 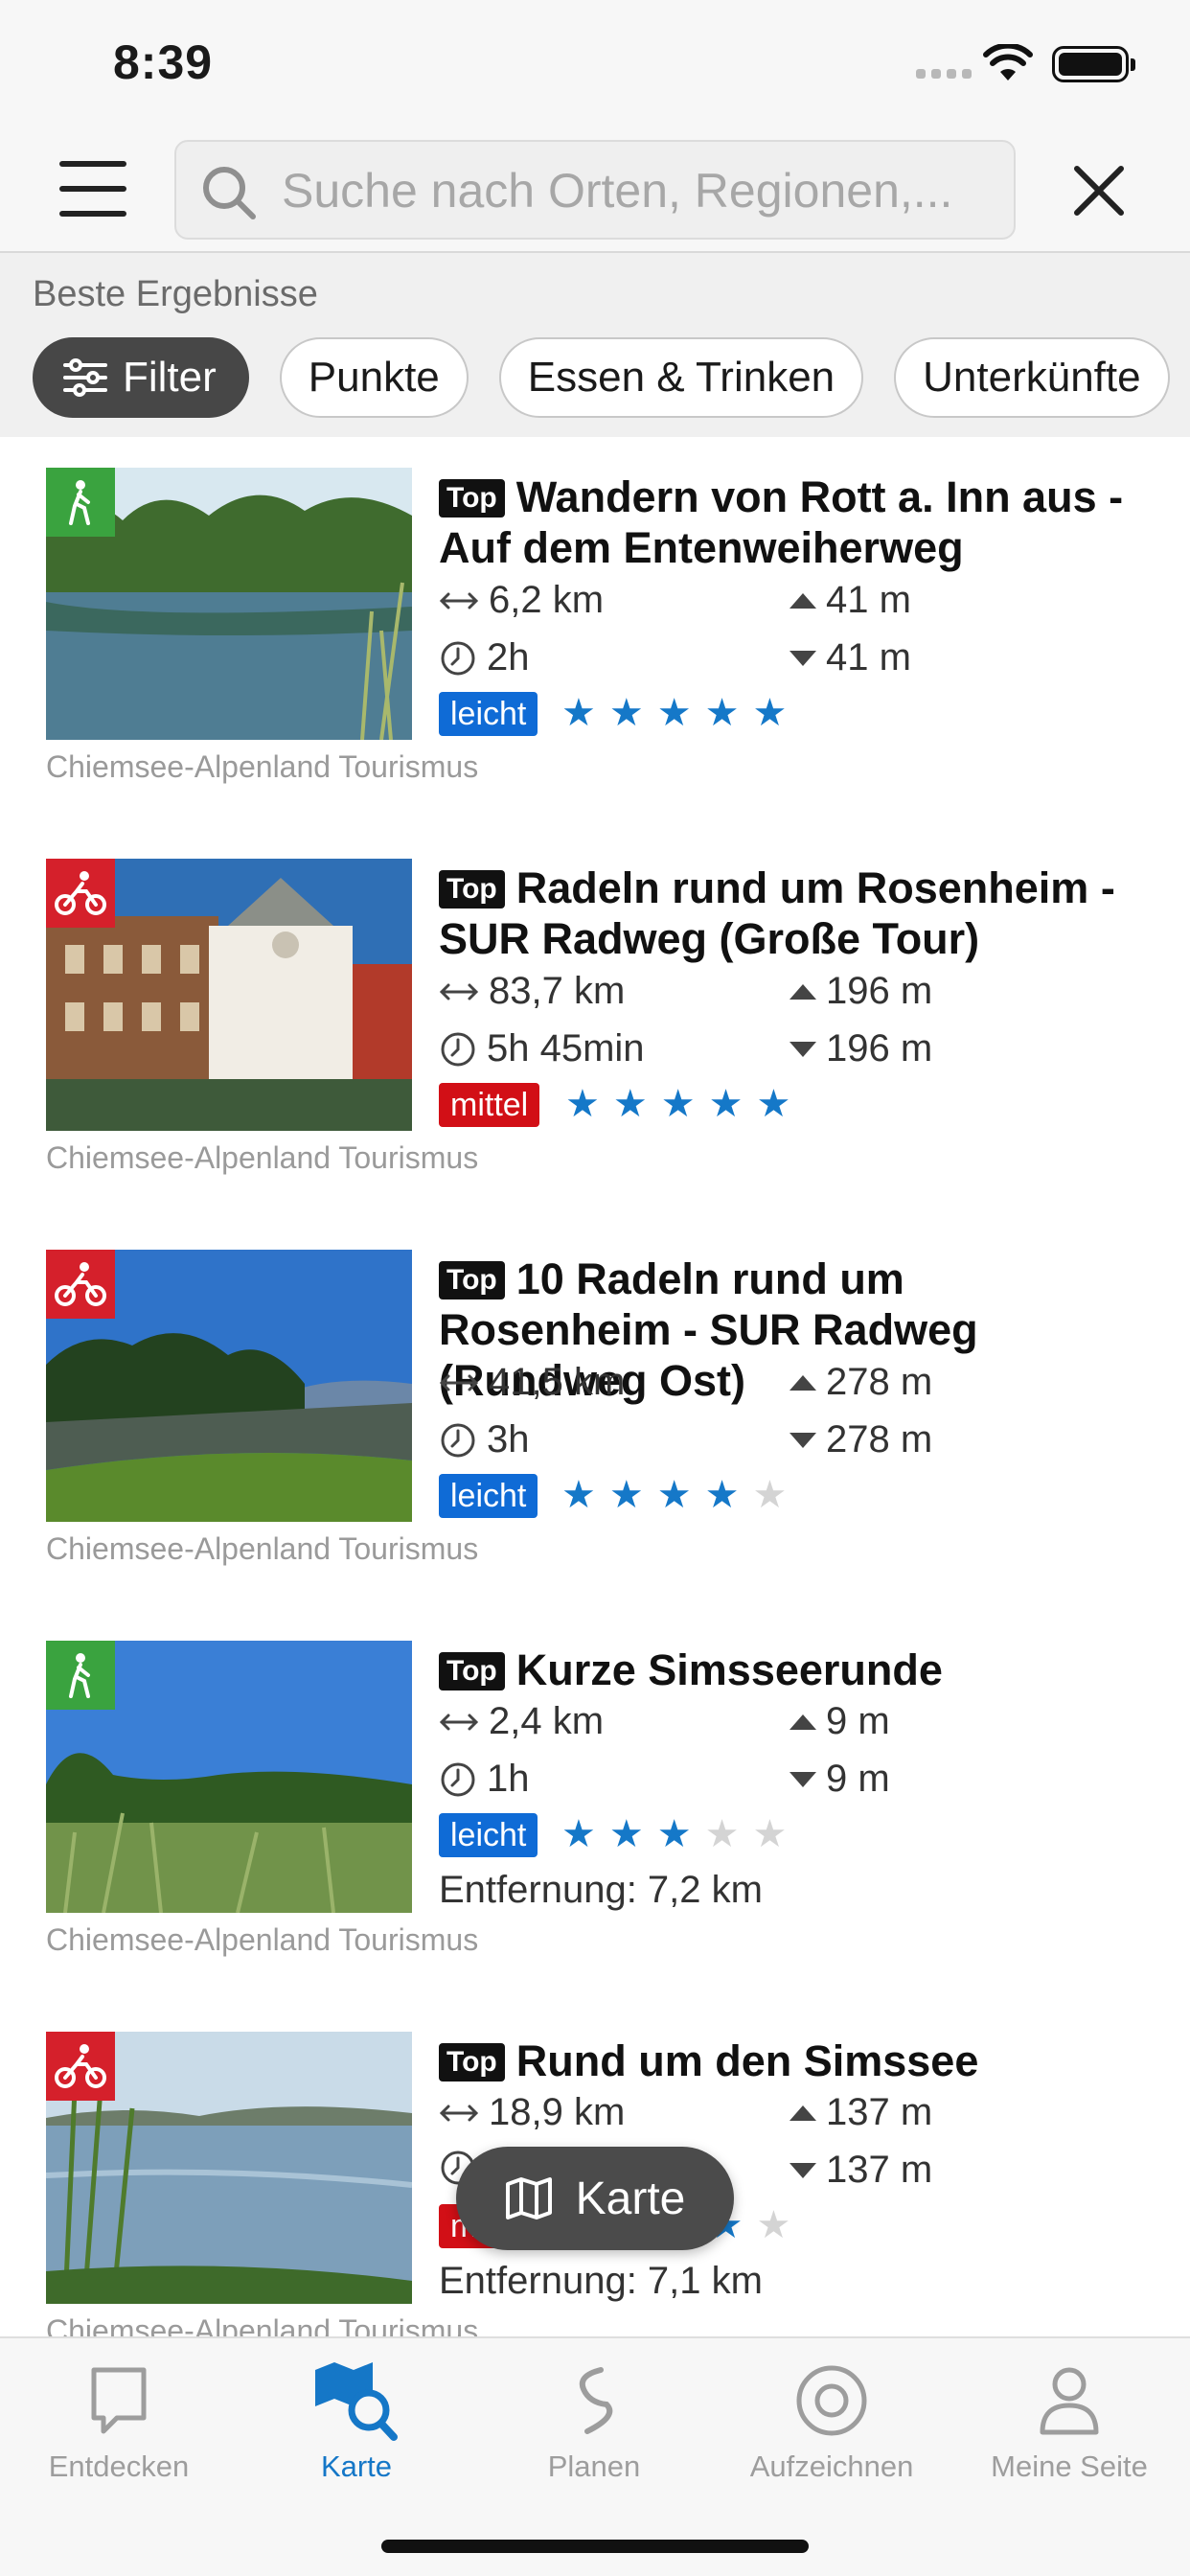 I want to click on tour-descent-value: 41 m, so click(x=869, y=657).